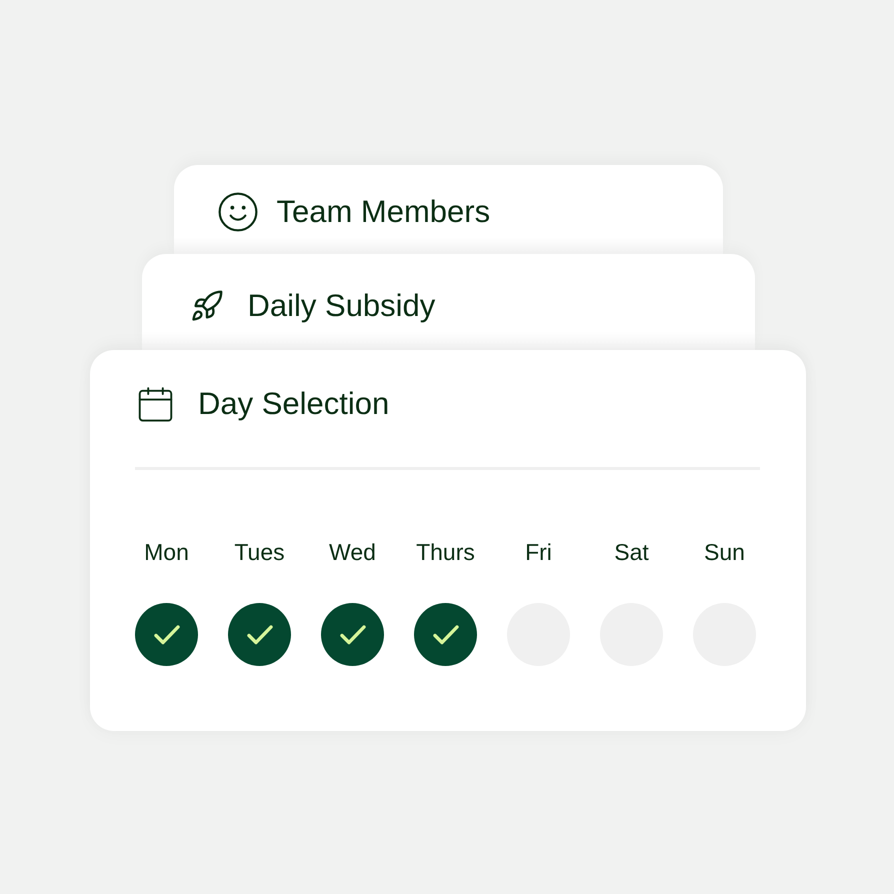 The height and width of the screenshot is (894, 894). I want to click on day-label: Wed, so click(352, 552).